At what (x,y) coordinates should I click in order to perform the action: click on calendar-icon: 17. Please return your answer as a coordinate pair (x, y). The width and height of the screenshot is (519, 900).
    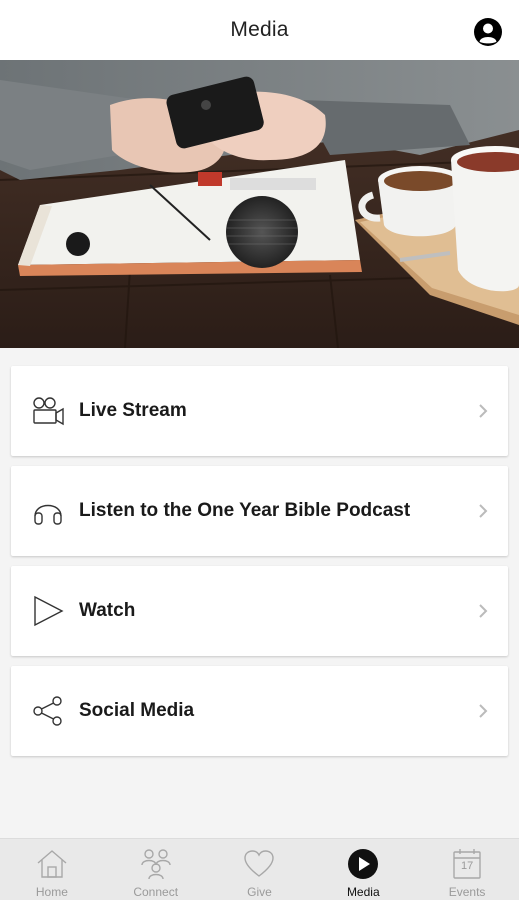
    Looking at the image, I should click on (467, 864).